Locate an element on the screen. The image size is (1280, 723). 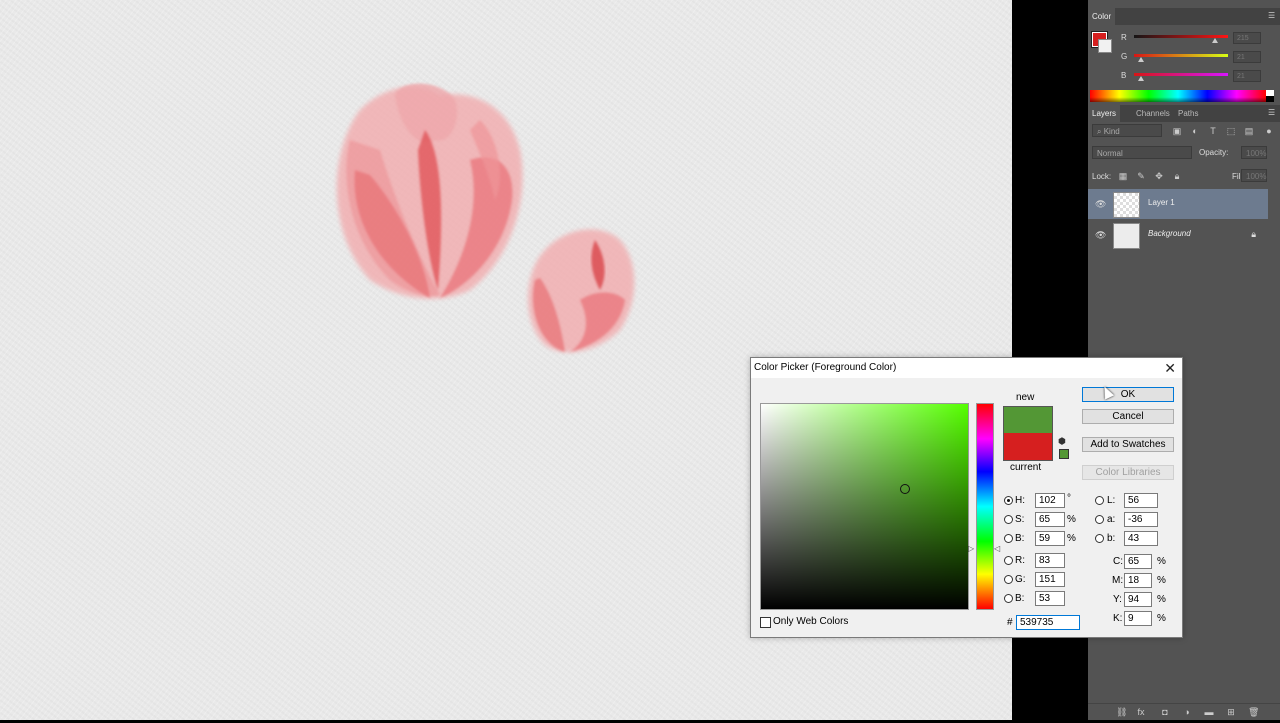
unit-c: % is located at coordinates (1161, 561).